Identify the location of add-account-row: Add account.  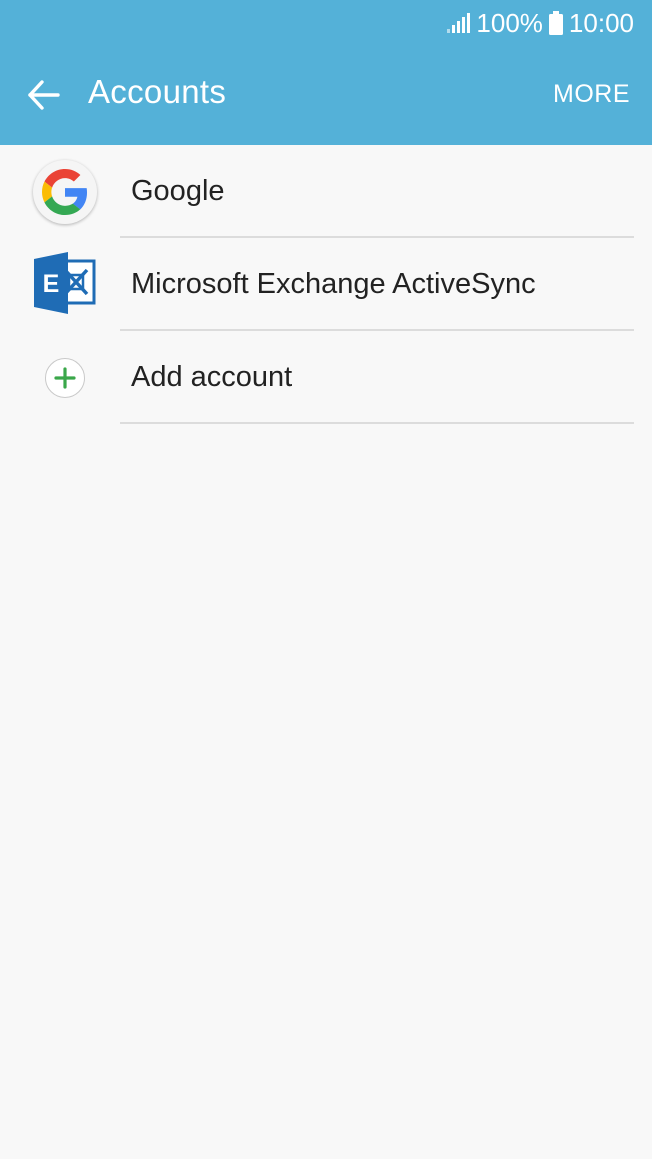
(326, 377).